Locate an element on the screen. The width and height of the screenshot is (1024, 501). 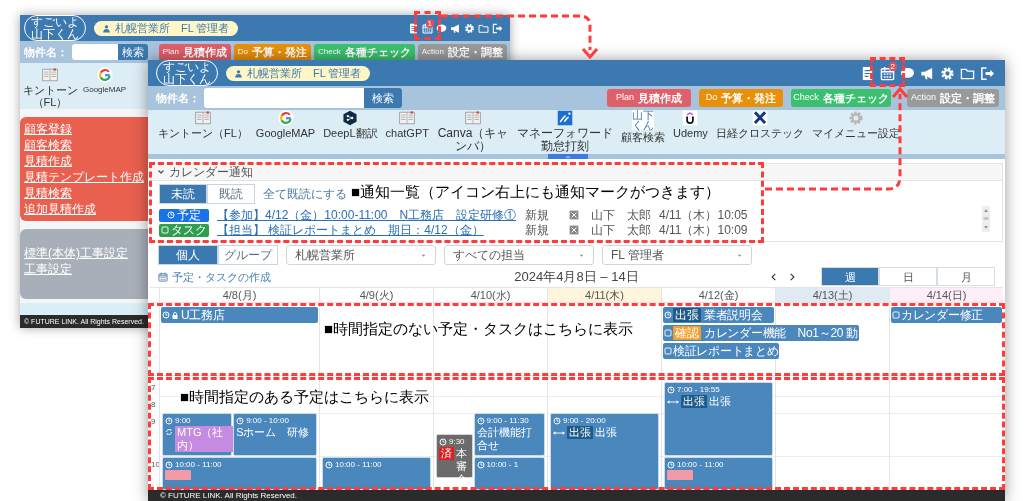
shortcut-button: DeepL翻訳 is located at coordinates (350, 124).